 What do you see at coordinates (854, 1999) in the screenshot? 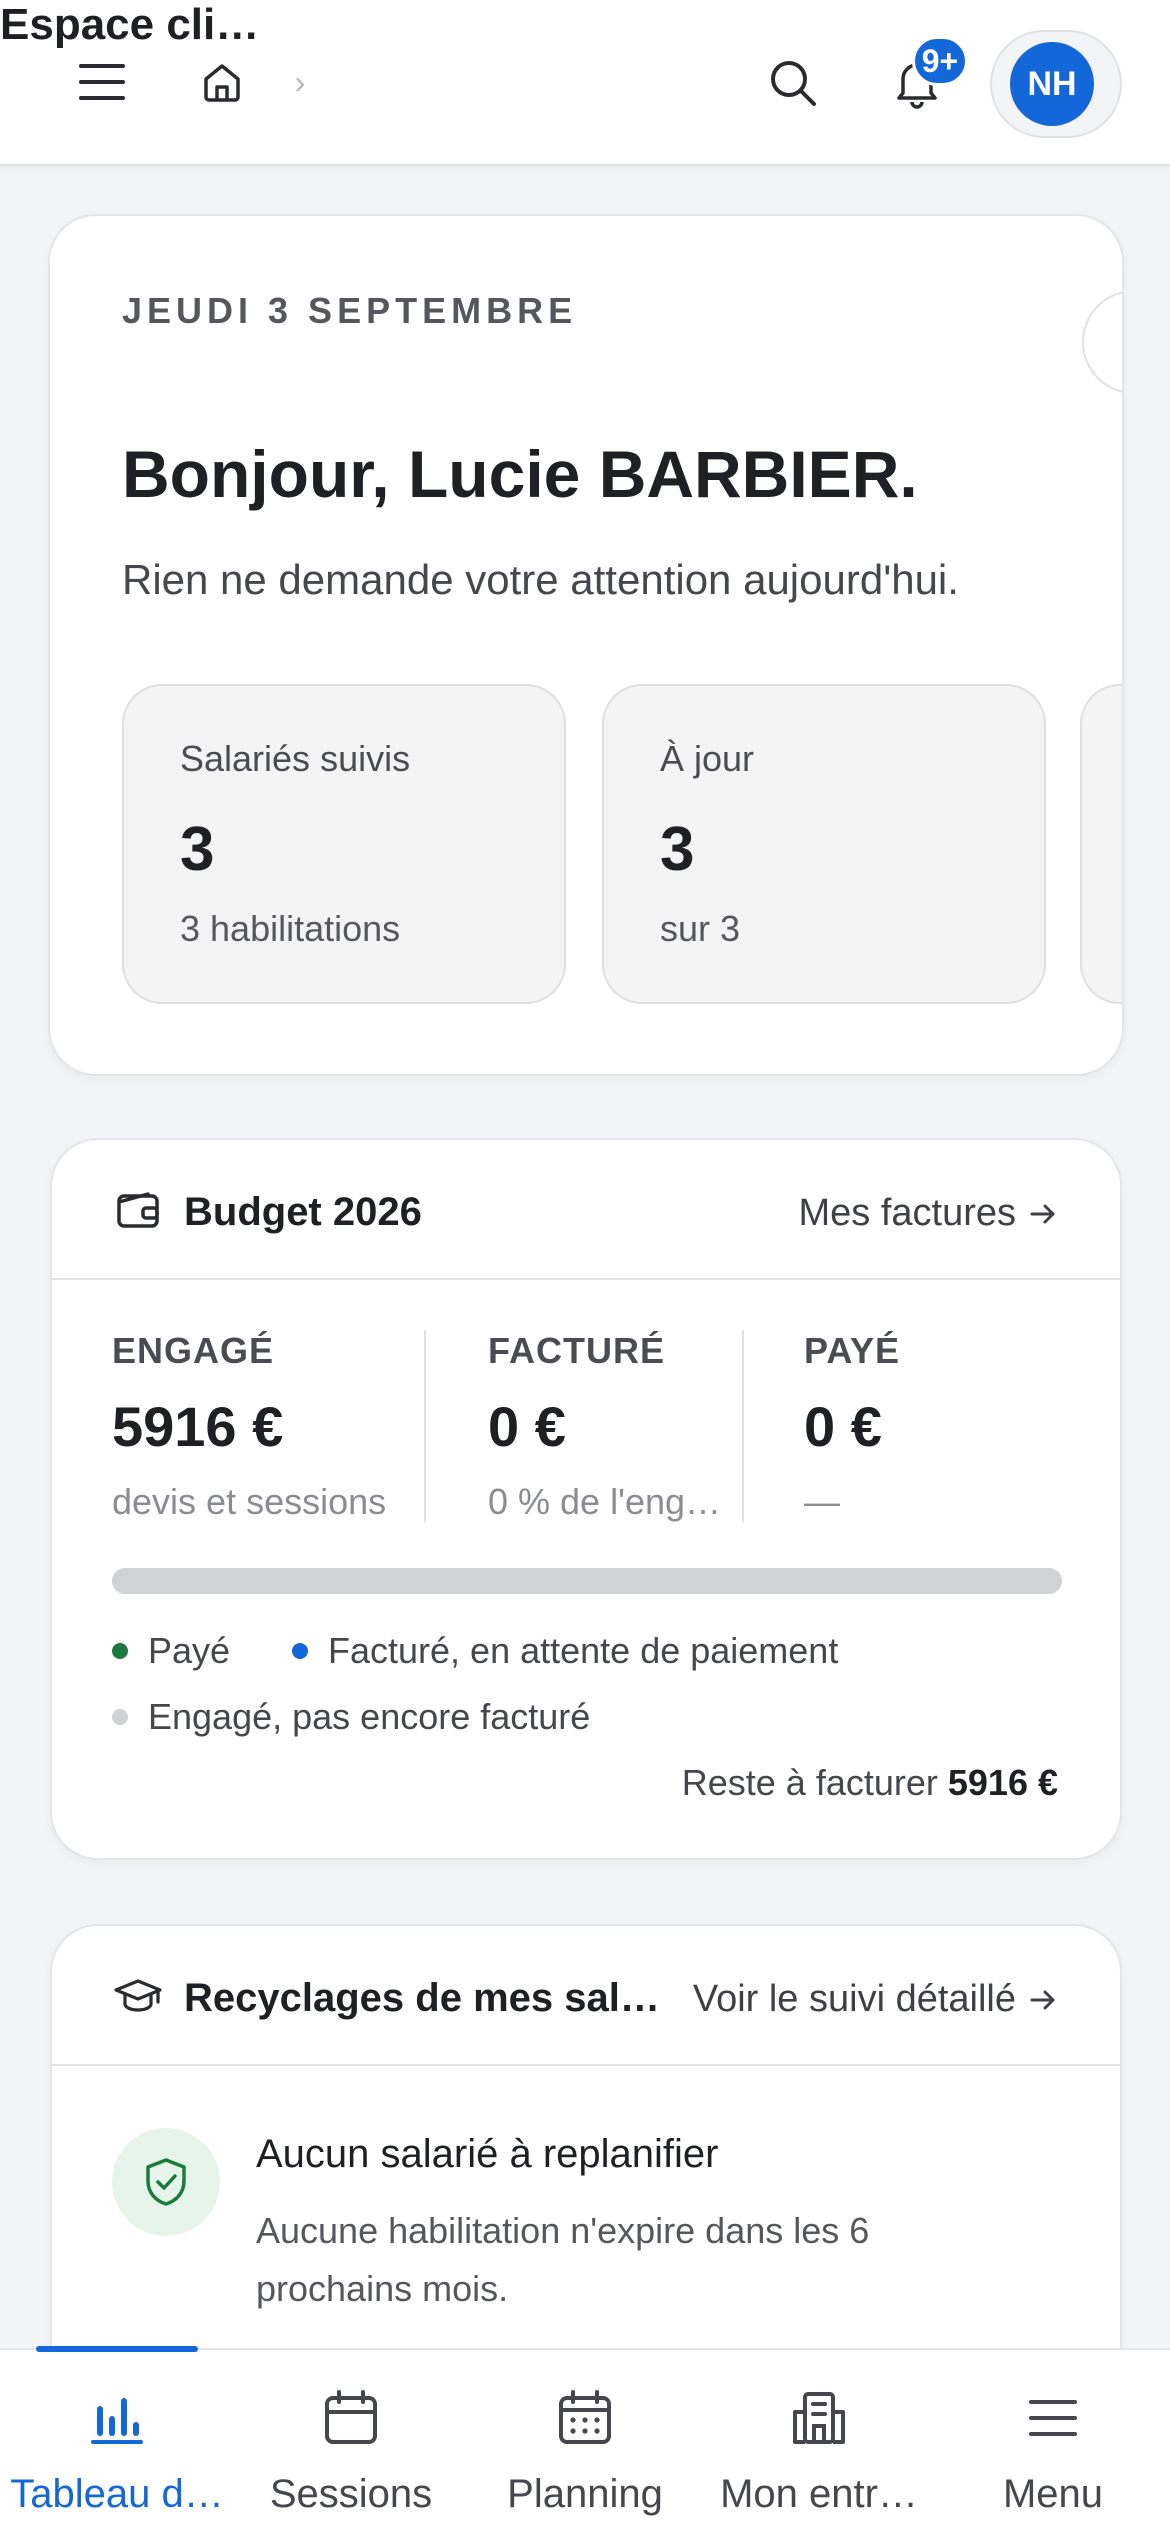
I see `detailed-tracking-label: Voir le suivi détaillé` at bounding box center [854, 1999].